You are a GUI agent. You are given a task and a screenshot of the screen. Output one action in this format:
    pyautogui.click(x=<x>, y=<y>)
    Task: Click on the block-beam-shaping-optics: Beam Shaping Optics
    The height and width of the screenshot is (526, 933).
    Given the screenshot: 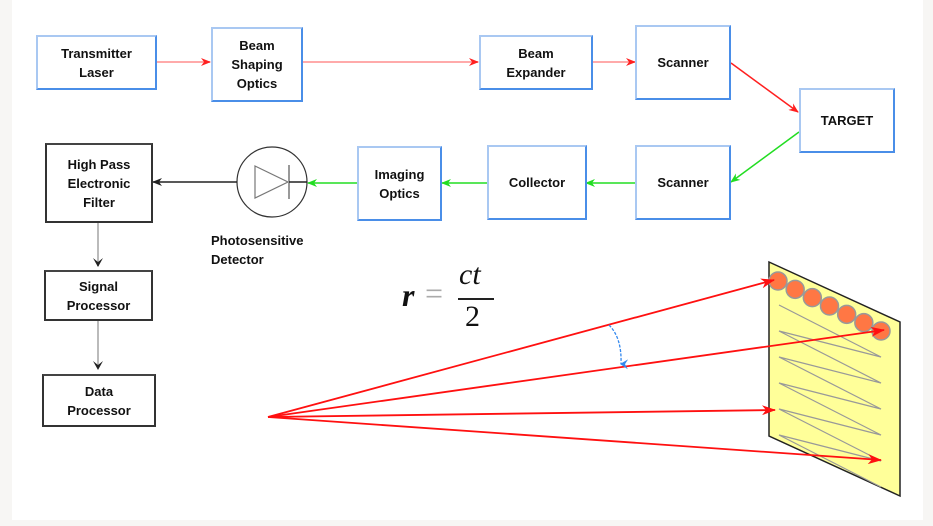 What is the action you would take?
    pyautogui.click(x=257, y=64)
    